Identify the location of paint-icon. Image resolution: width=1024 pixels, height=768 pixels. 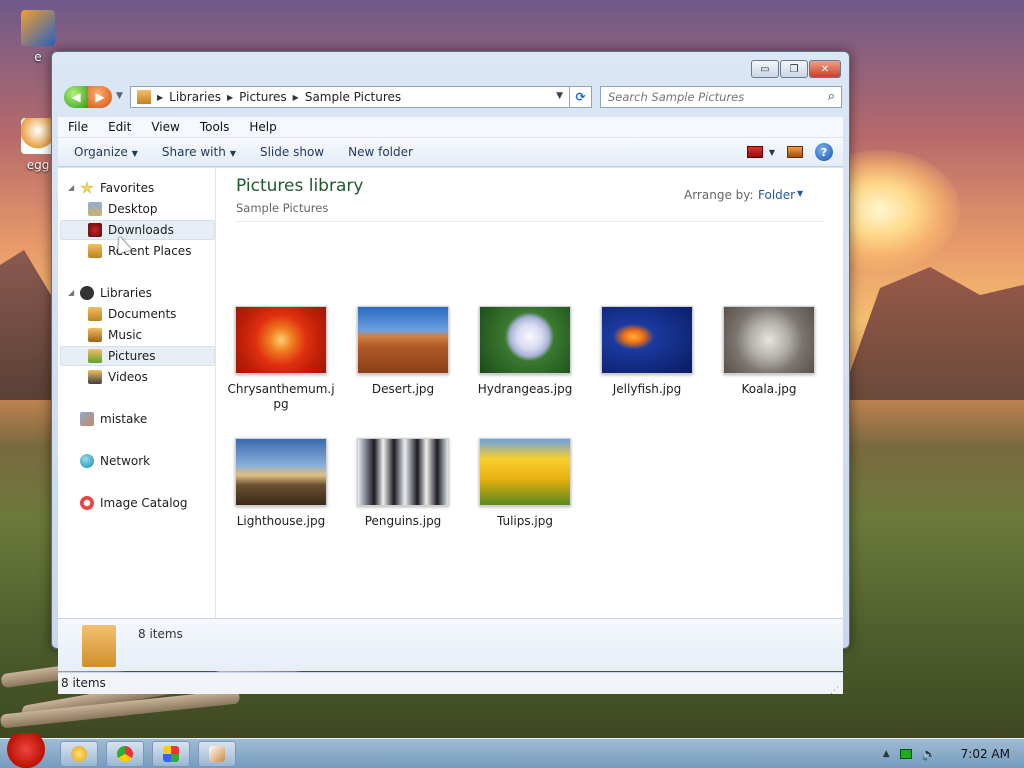
(217, 754).